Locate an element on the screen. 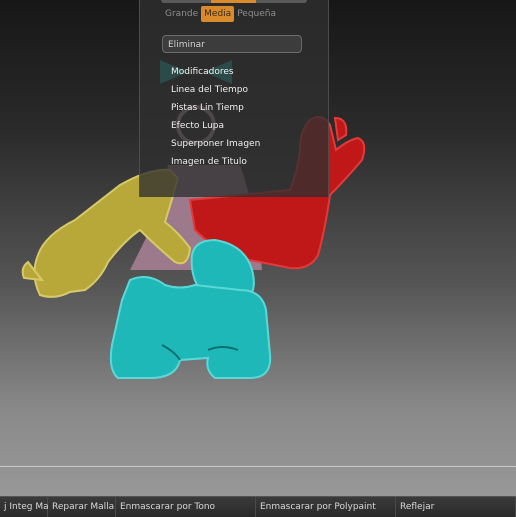  enmascarar-por-polypaint-button: Enmascarar por Polypaint is located at coordinates (326, 507).